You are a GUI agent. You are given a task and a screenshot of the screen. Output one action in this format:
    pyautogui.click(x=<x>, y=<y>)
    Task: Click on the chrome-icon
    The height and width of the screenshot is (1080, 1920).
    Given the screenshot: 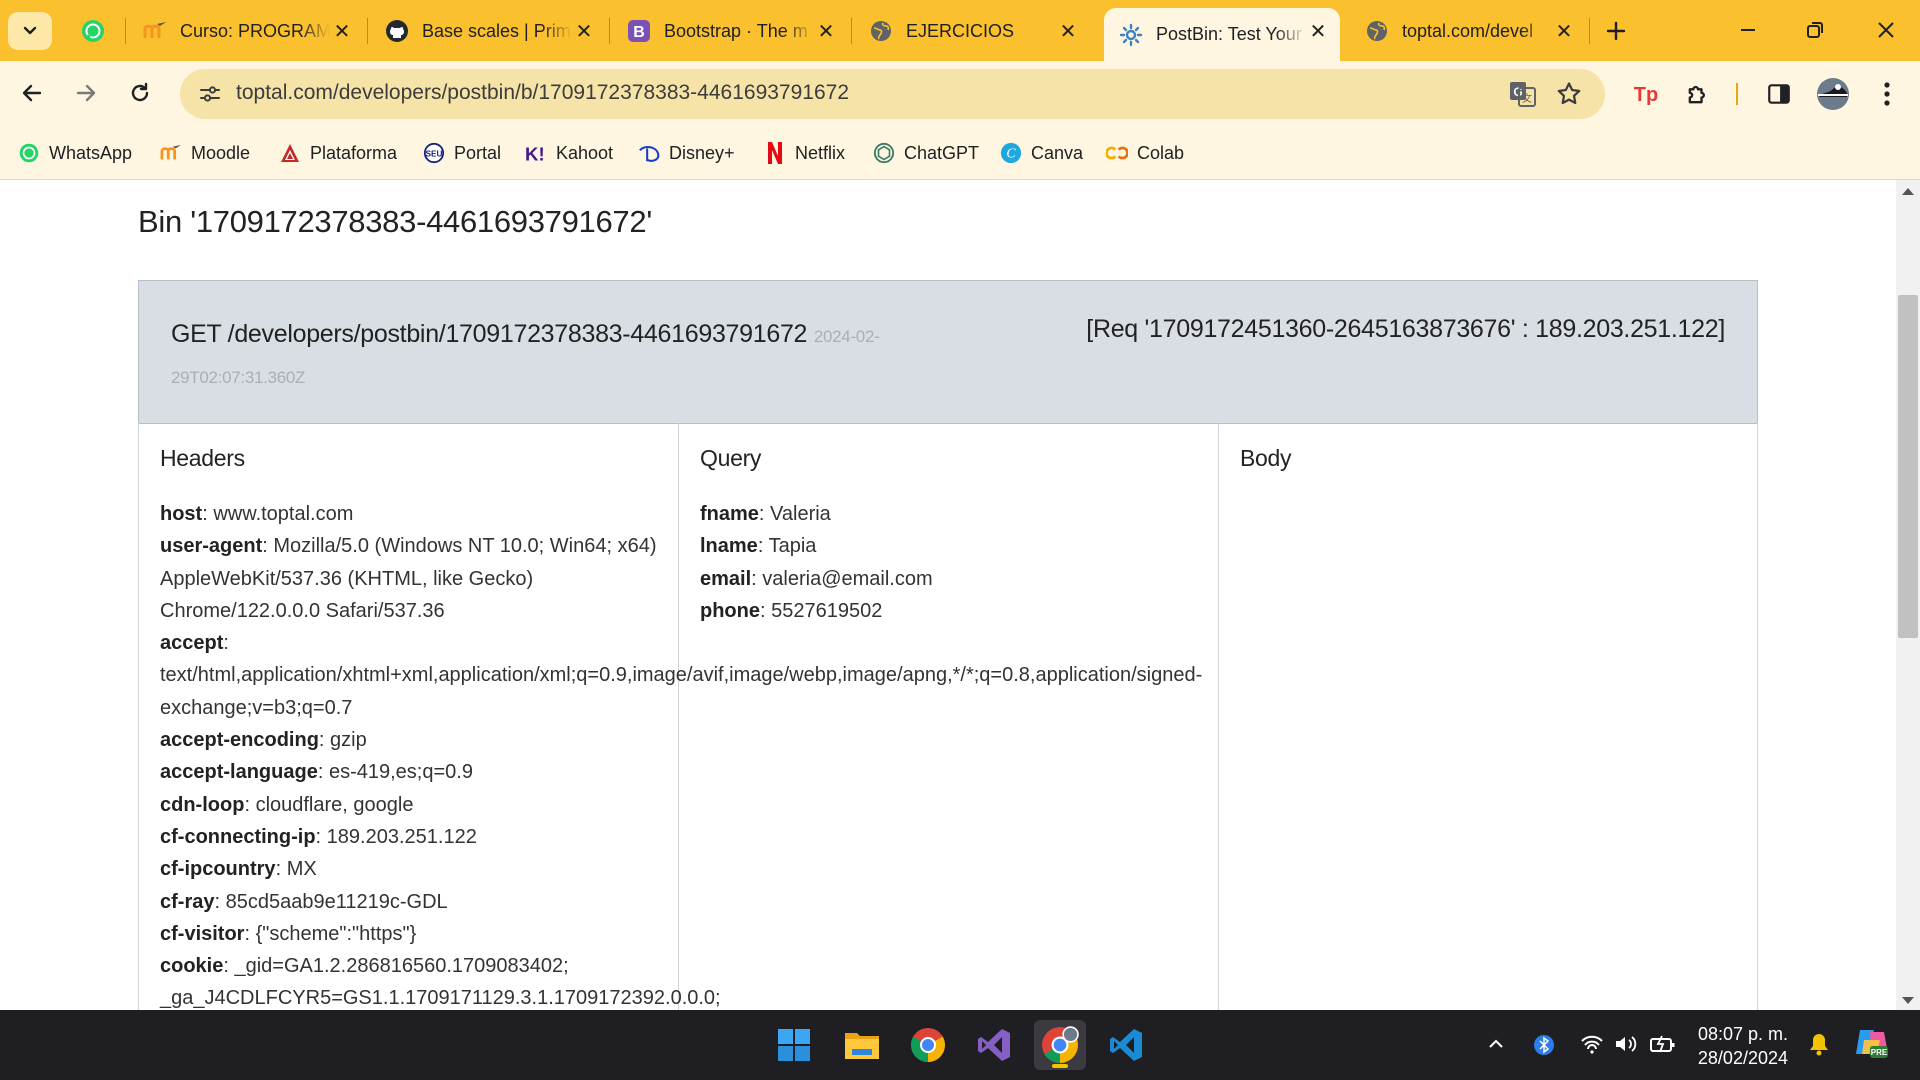 What is the action you would take?
    pyautogui.click(x=928, y=1045)
    